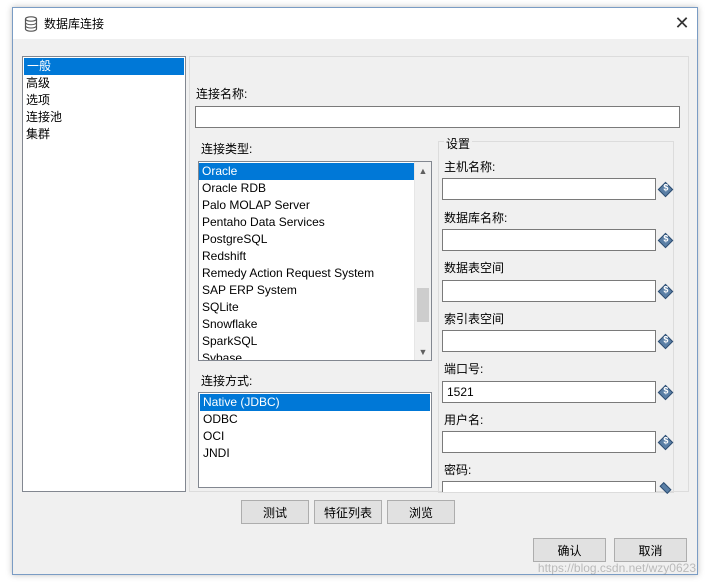 The width and height of the screenshot is (710, 583). What do you see at coordinates (74, 24) in the screenshot?
I see `window-title: 数据库连接` at bounding box center [74, 24].